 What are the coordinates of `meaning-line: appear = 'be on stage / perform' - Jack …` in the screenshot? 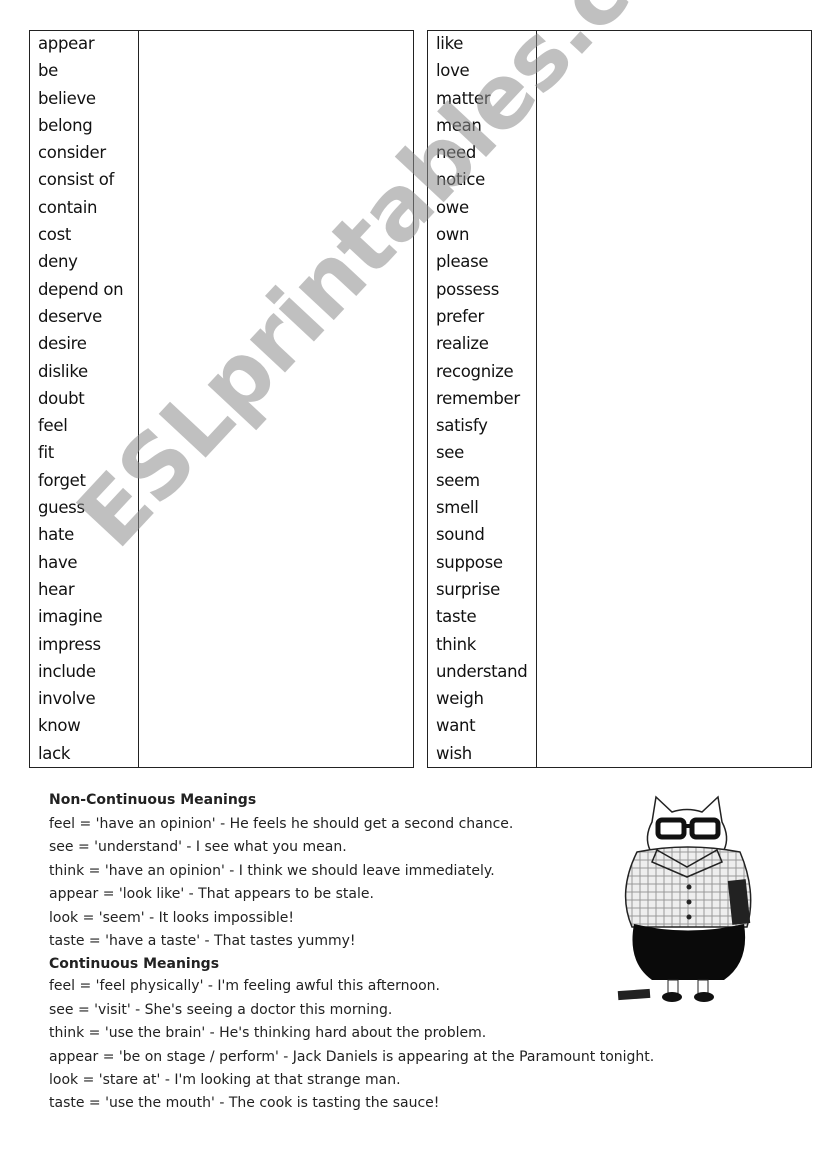 It's located at (352, 1056).